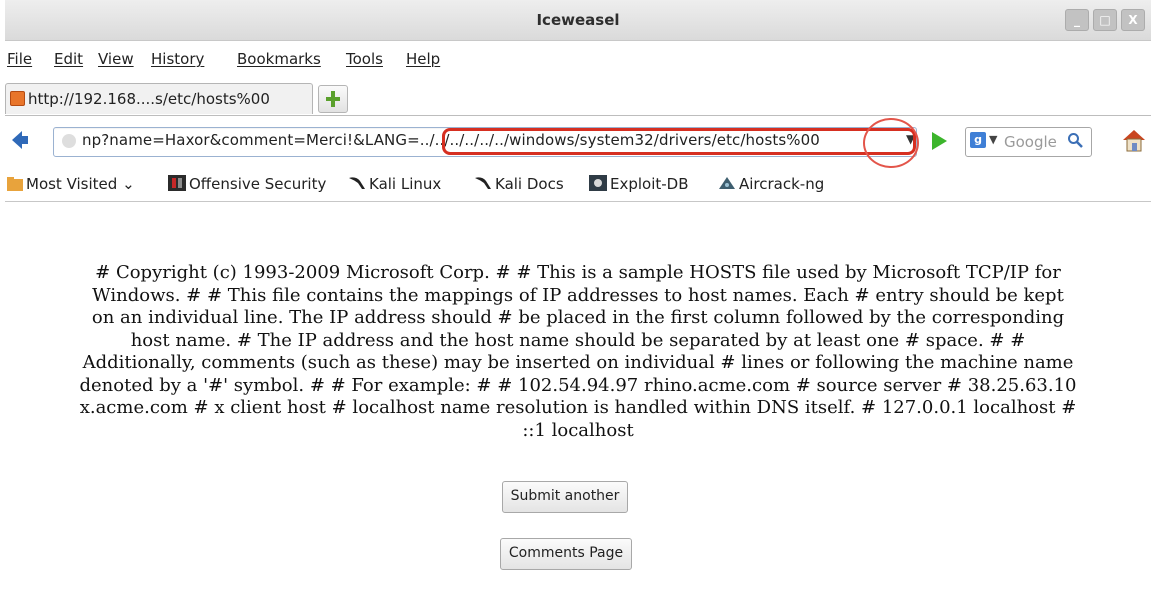 This screenshot has height=593, width=1151. Describe the element at coordinates (529, 184) in the screenshot. I see `bookmark-label: Kali Docs` at that location.